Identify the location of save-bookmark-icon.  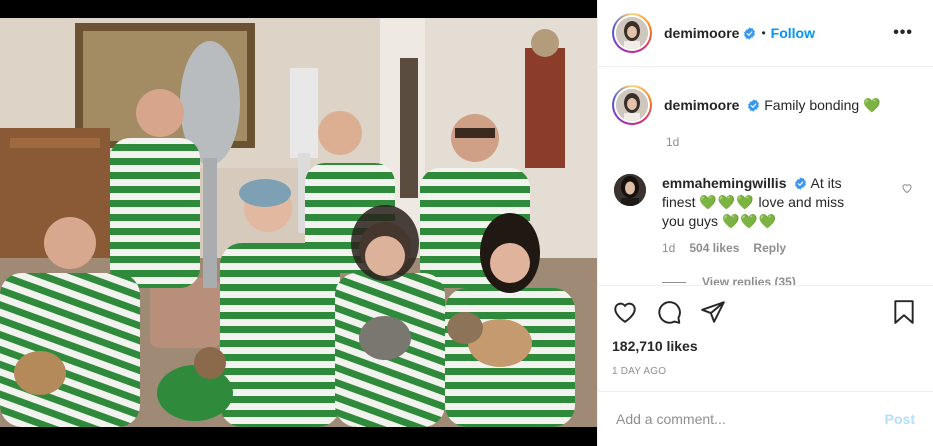
(904, 312).